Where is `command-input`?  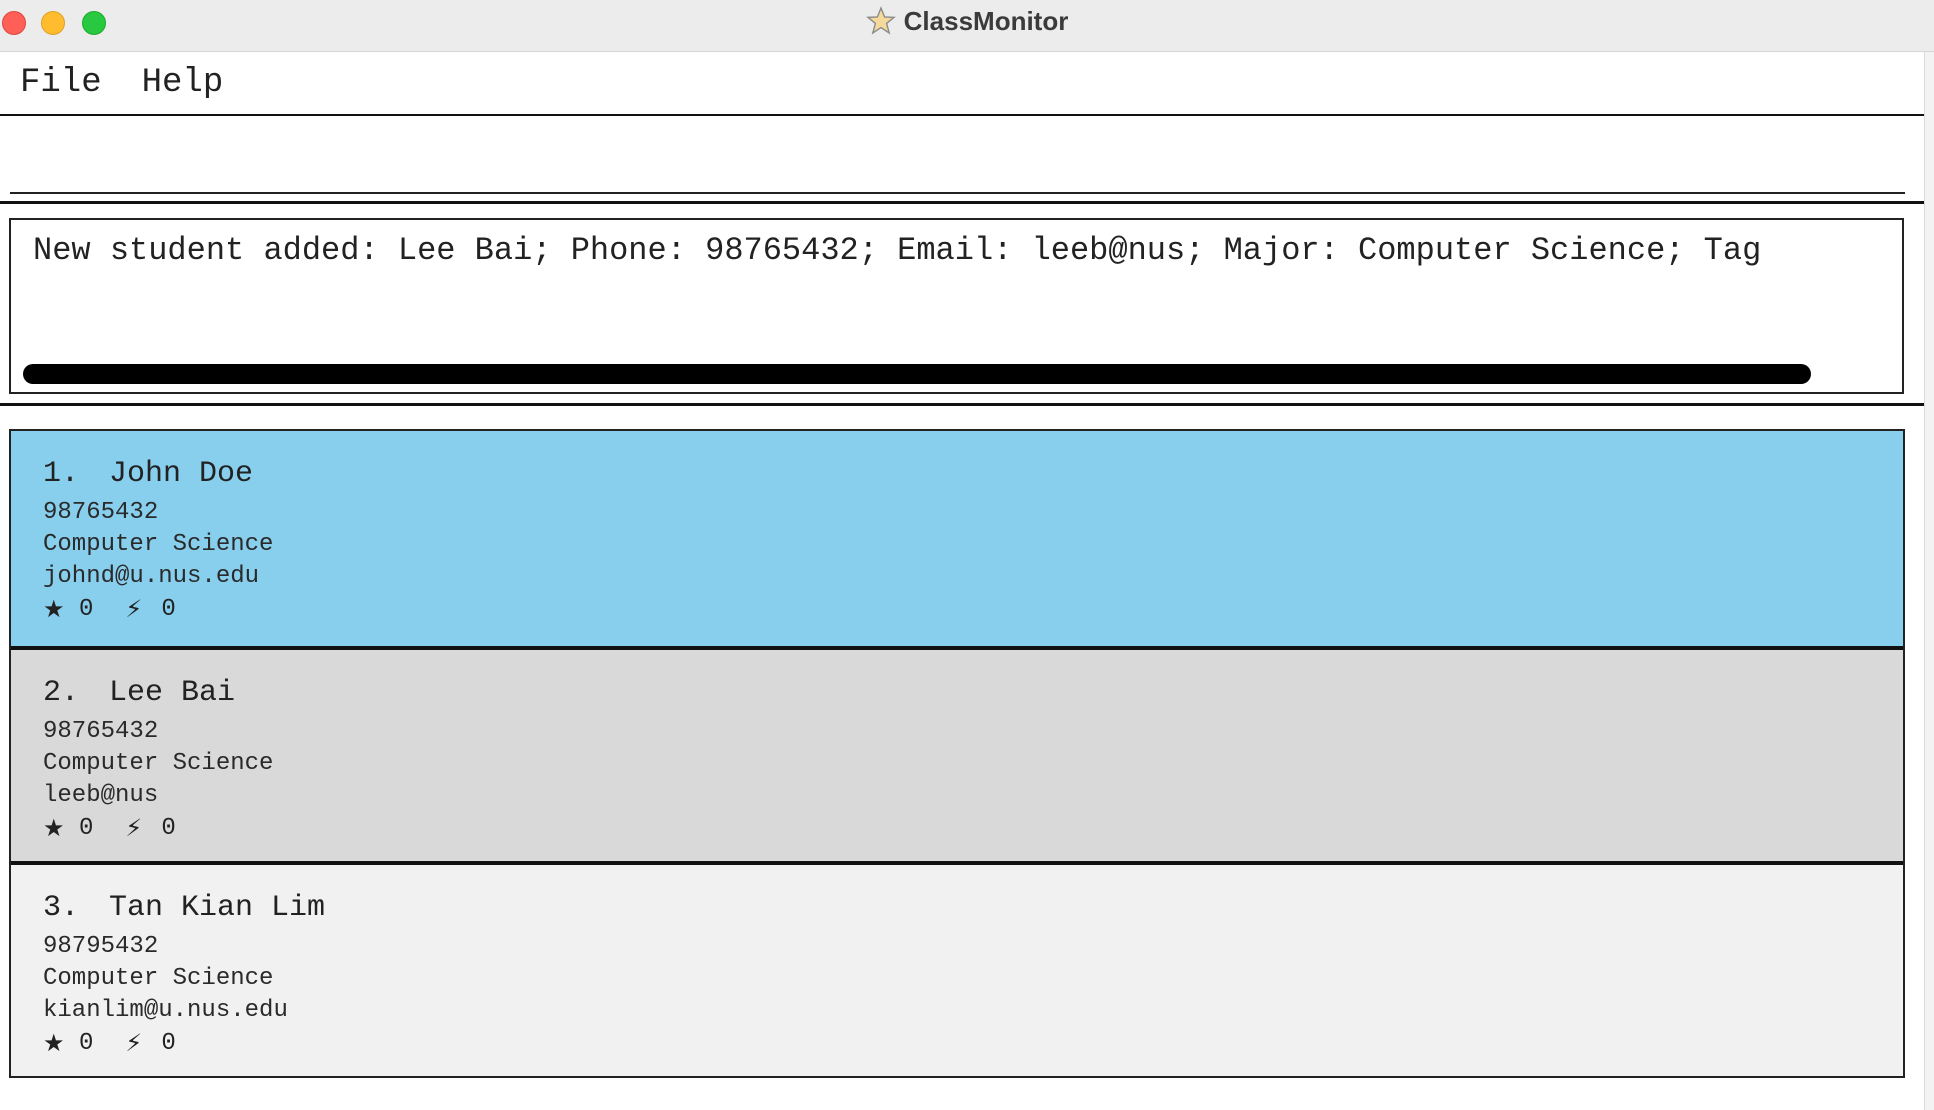
command-input is located at coordinates (957, 159).